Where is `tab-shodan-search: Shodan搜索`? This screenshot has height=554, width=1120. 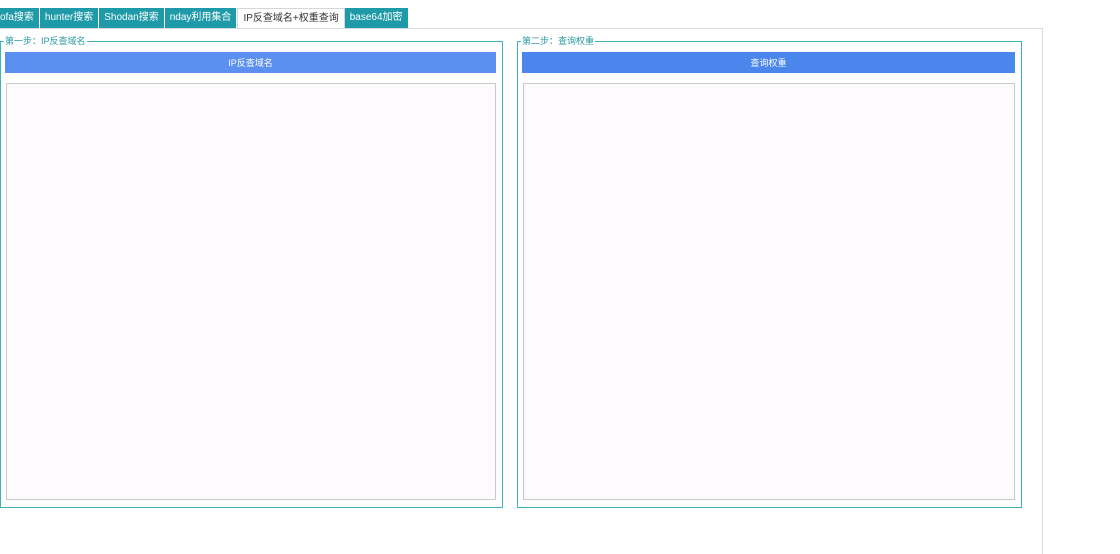
tab-shodan-search: Shodan搜索 is located at coordinates (132, 18).